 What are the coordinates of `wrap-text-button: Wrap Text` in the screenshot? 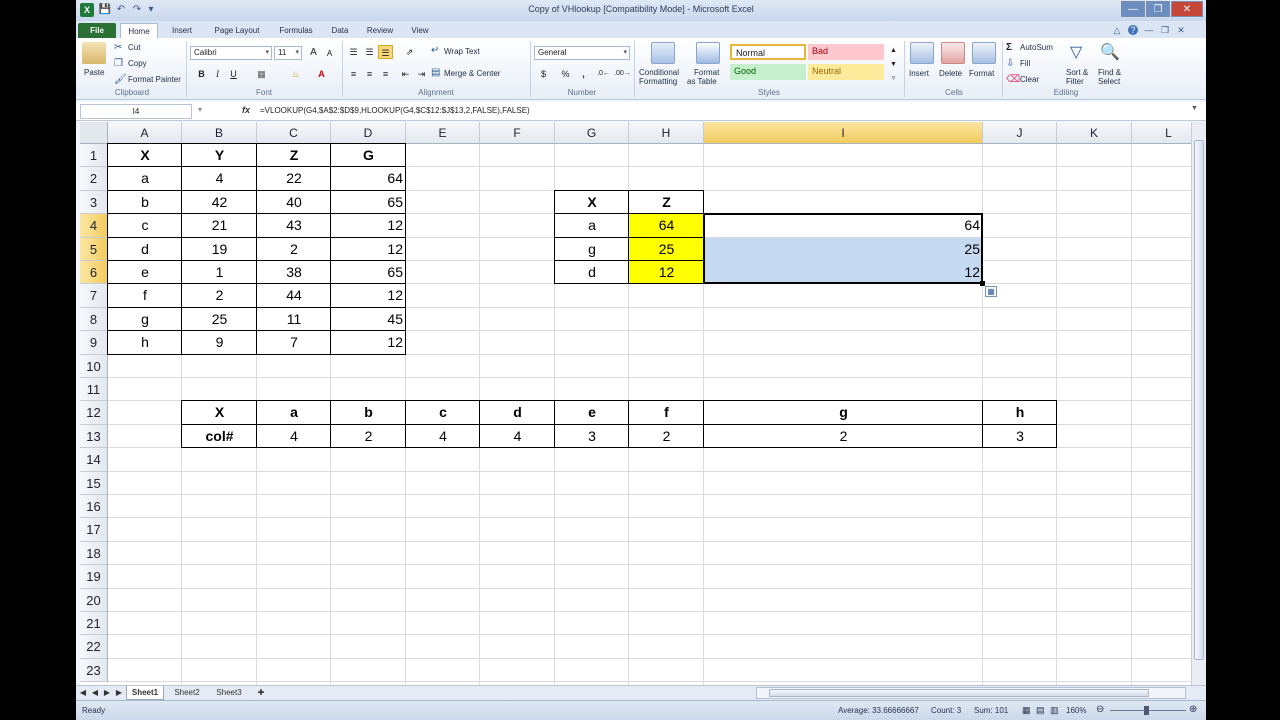 It's located at (462, 51).